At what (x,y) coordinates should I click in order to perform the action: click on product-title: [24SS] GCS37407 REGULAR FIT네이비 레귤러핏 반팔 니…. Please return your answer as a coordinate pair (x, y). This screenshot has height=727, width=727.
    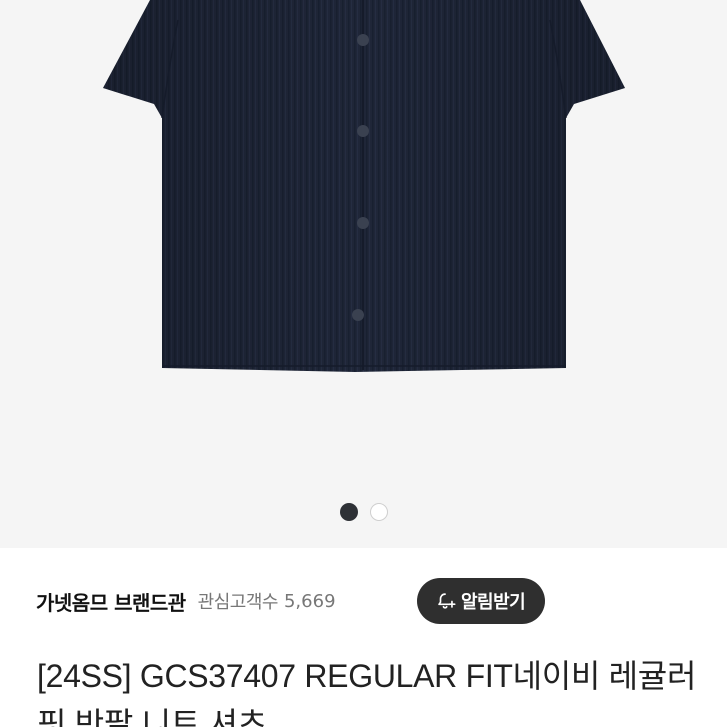
    Looking at the image, I should click on (367, 692).